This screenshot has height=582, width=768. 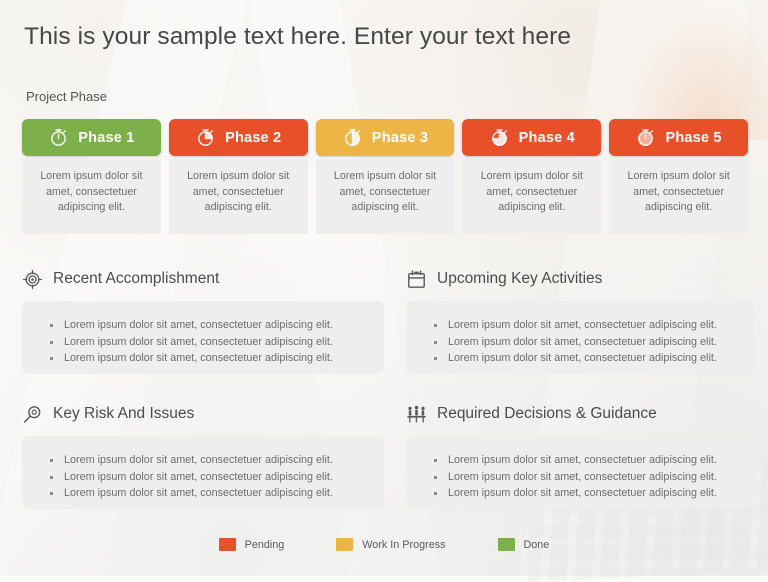 I want to click on quadrant-title: Key Risk And Issues, so click(x=124, y=413).